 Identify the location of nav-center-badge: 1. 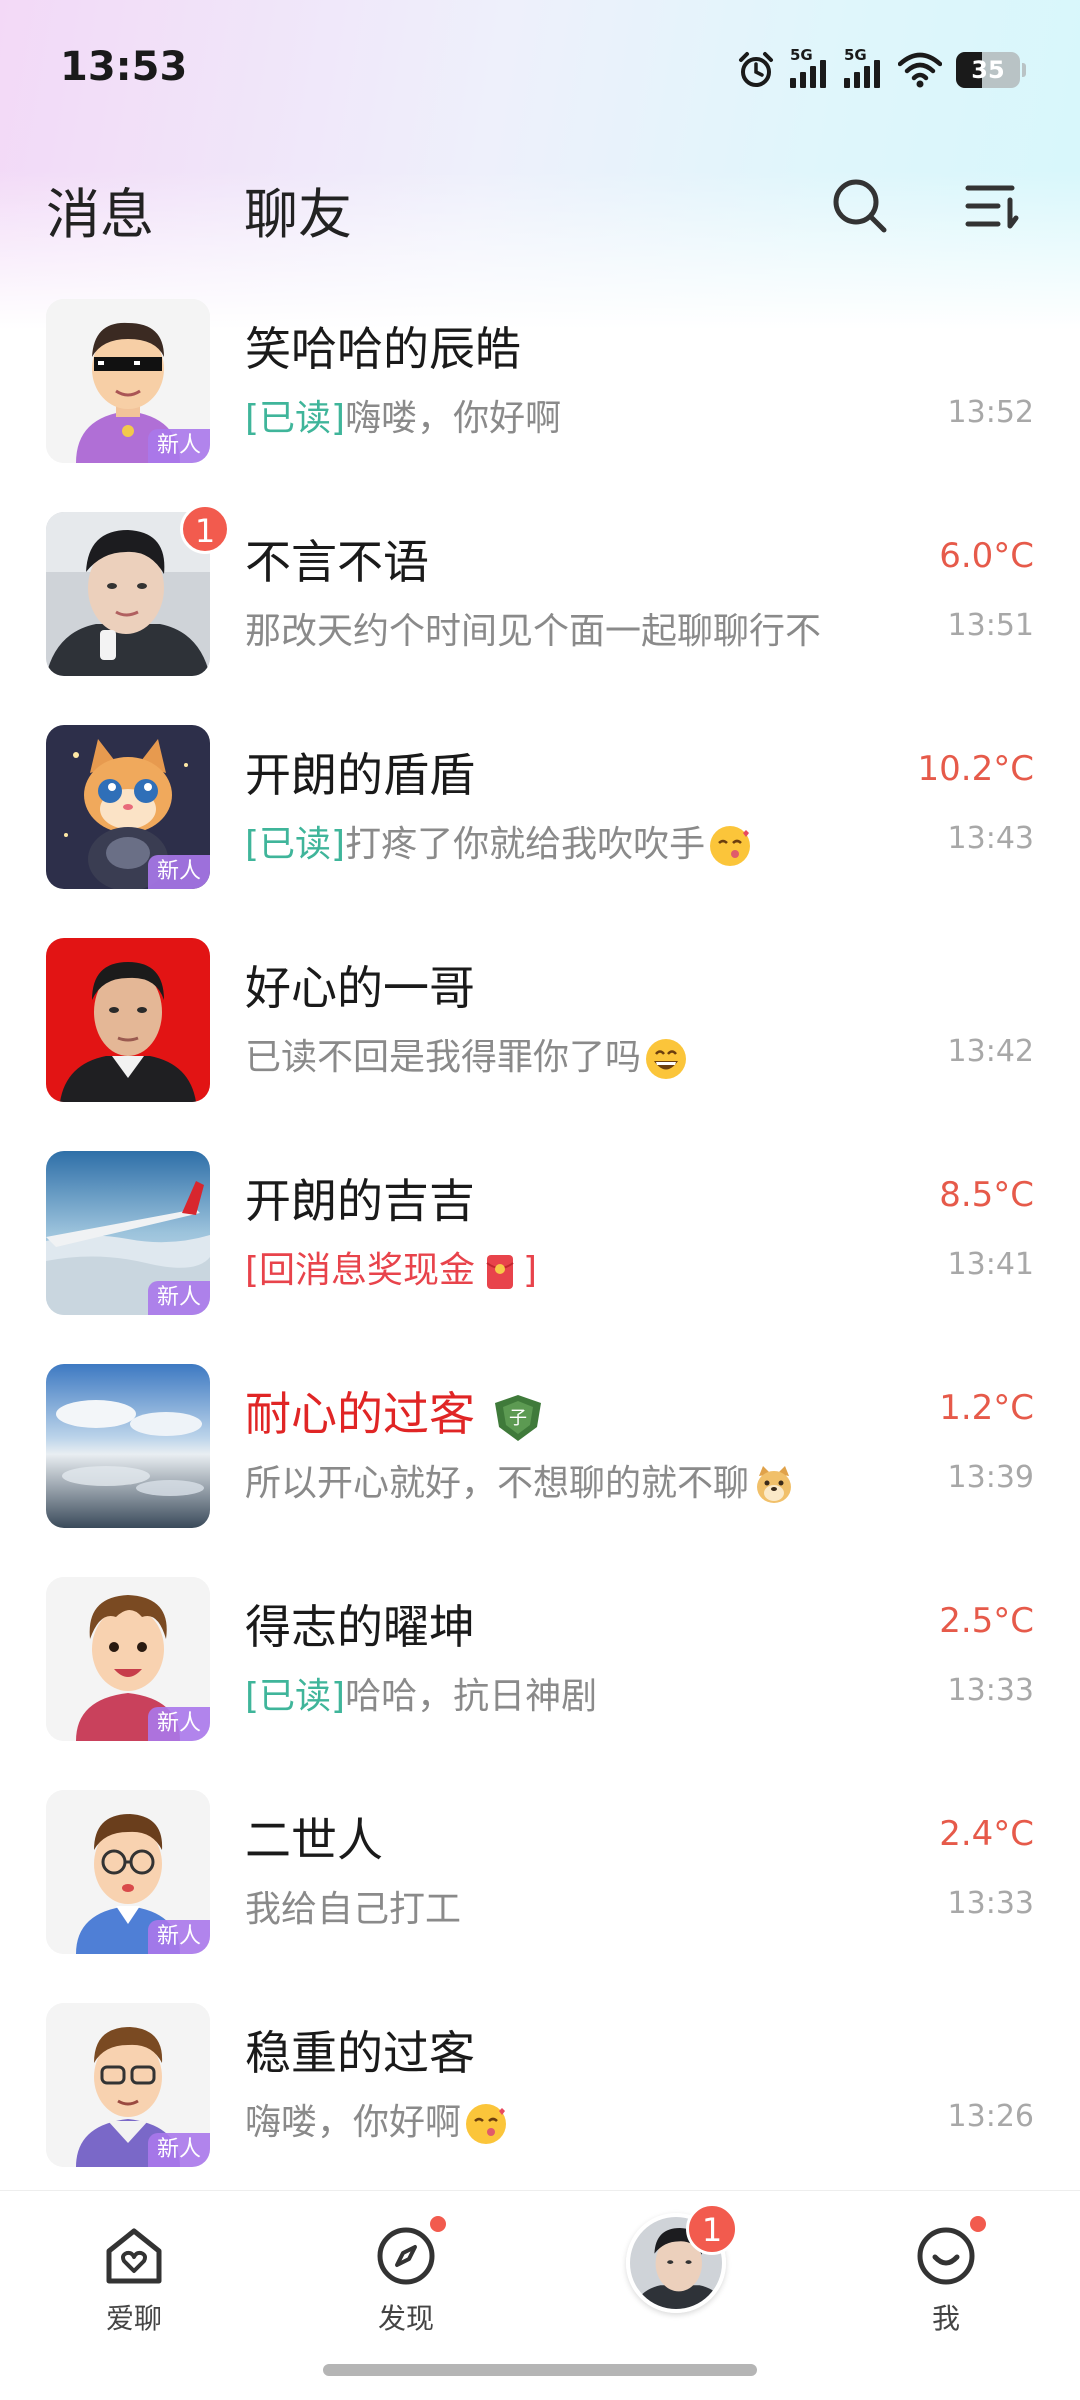
(712, 2229).